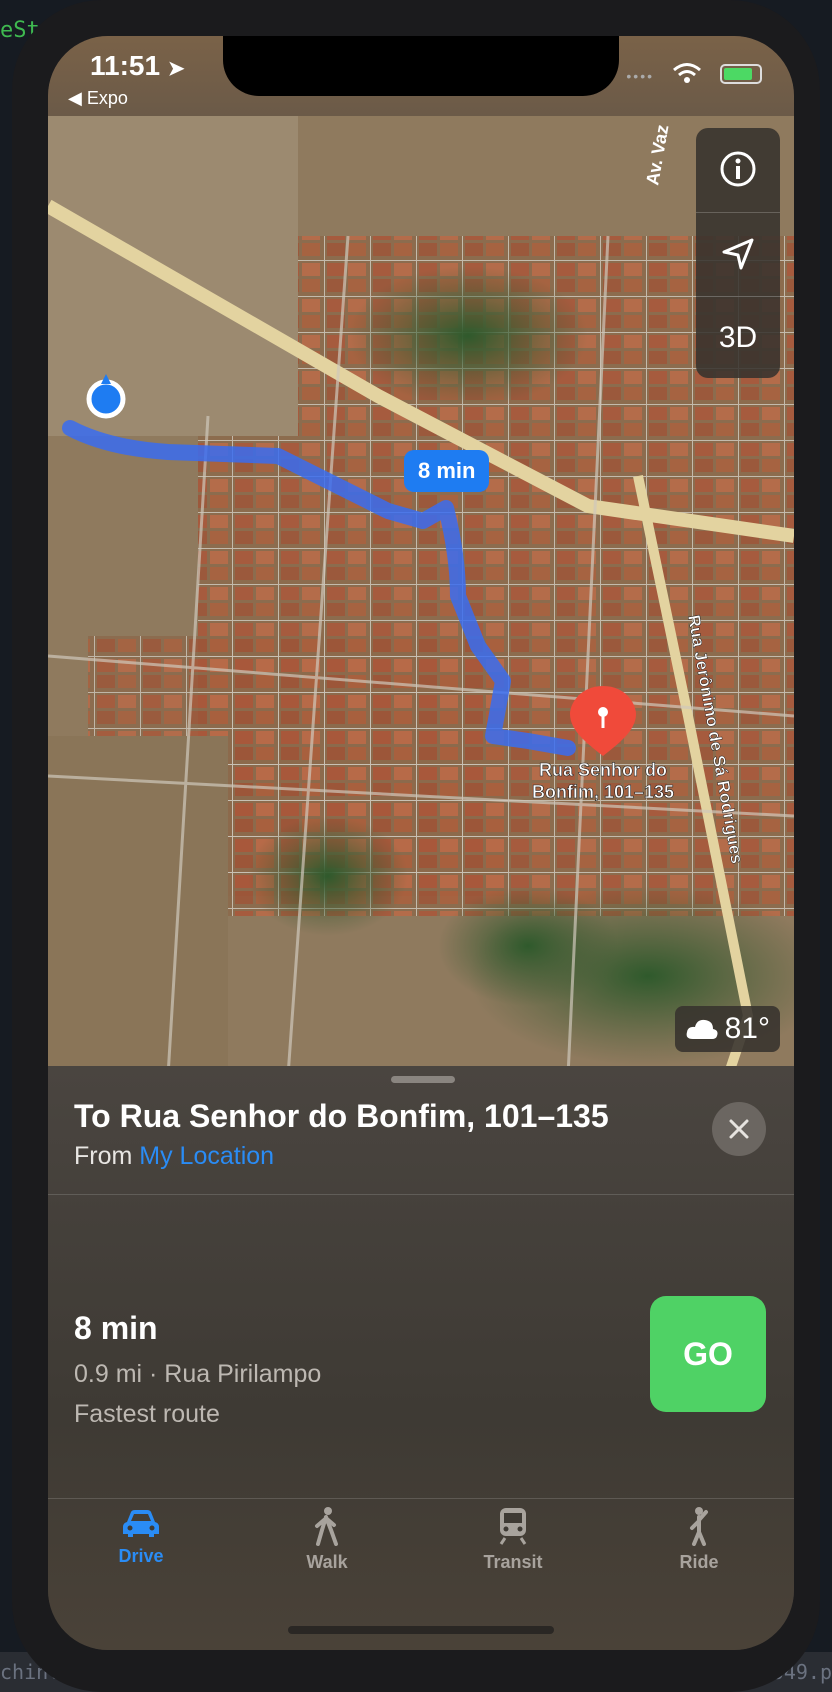 Image resolution: width=832 pixels, height=1692 pixels. I want to click on close-icon, so click(739, 1129).